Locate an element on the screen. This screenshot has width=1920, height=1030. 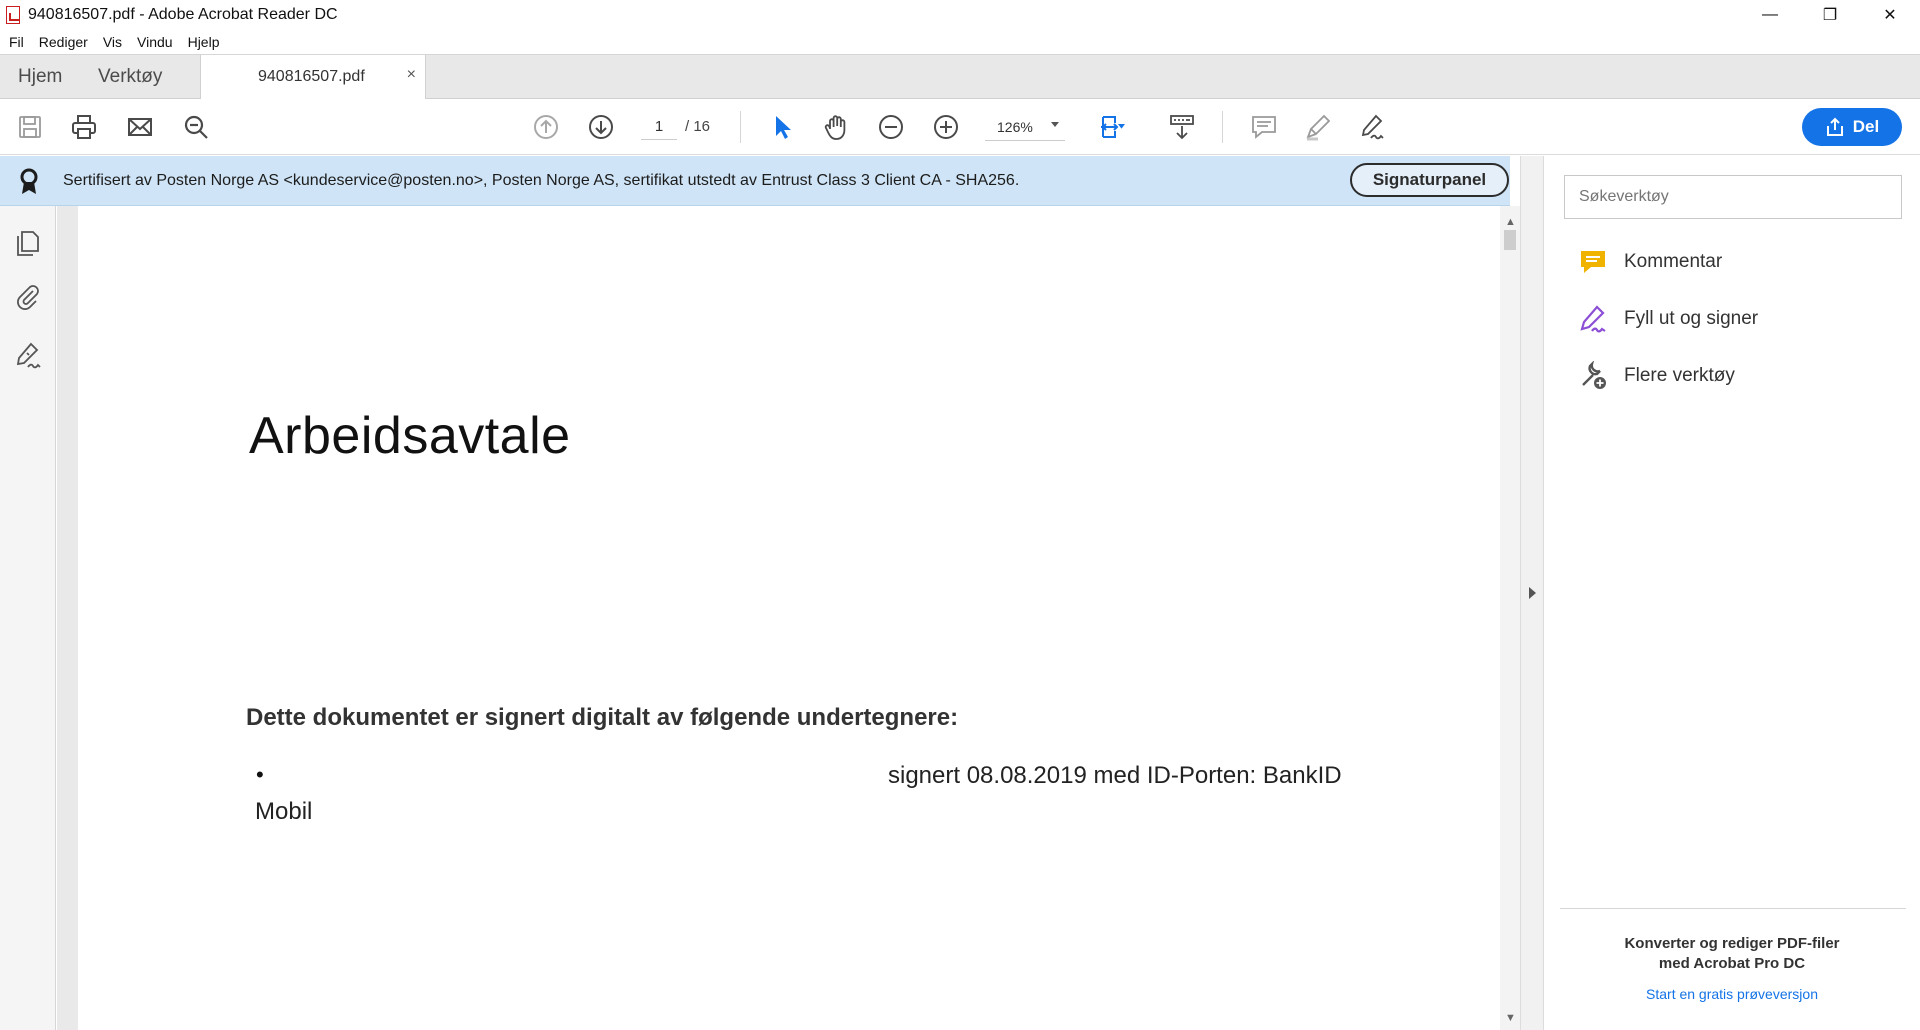
scroll-down-icon: ▼ is located at coordinates (1510, 1018).